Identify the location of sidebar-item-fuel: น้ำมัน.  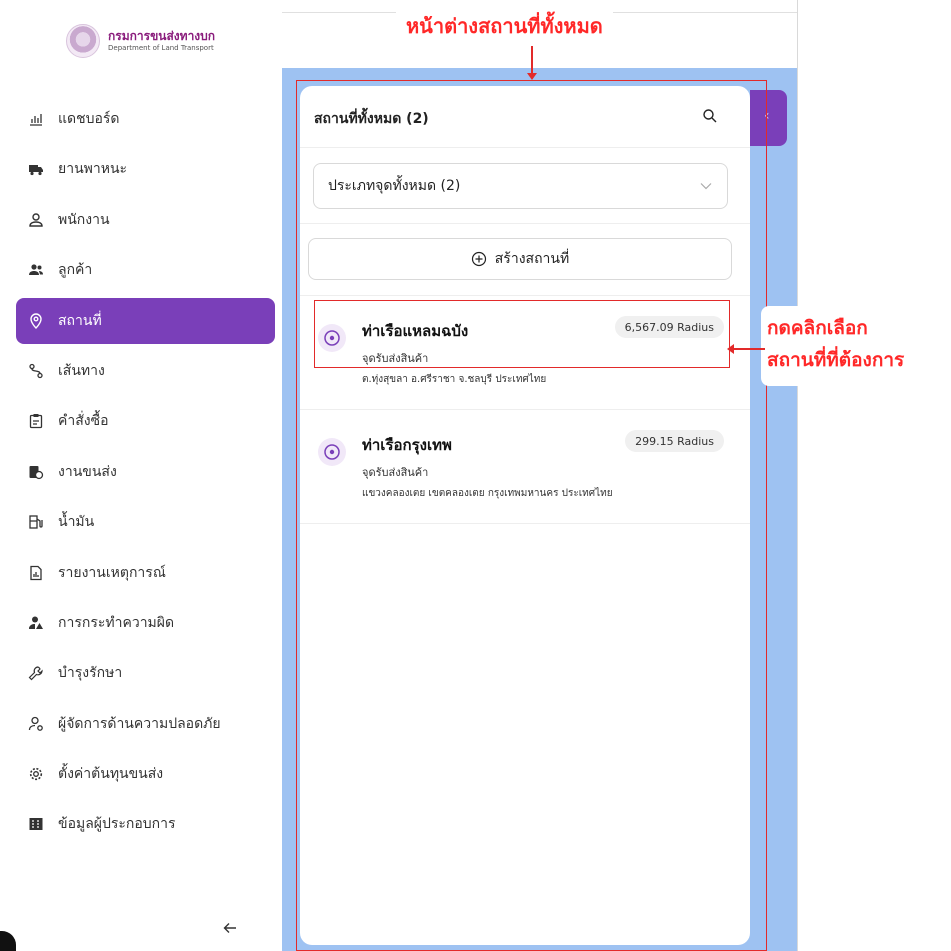
(145, 522).